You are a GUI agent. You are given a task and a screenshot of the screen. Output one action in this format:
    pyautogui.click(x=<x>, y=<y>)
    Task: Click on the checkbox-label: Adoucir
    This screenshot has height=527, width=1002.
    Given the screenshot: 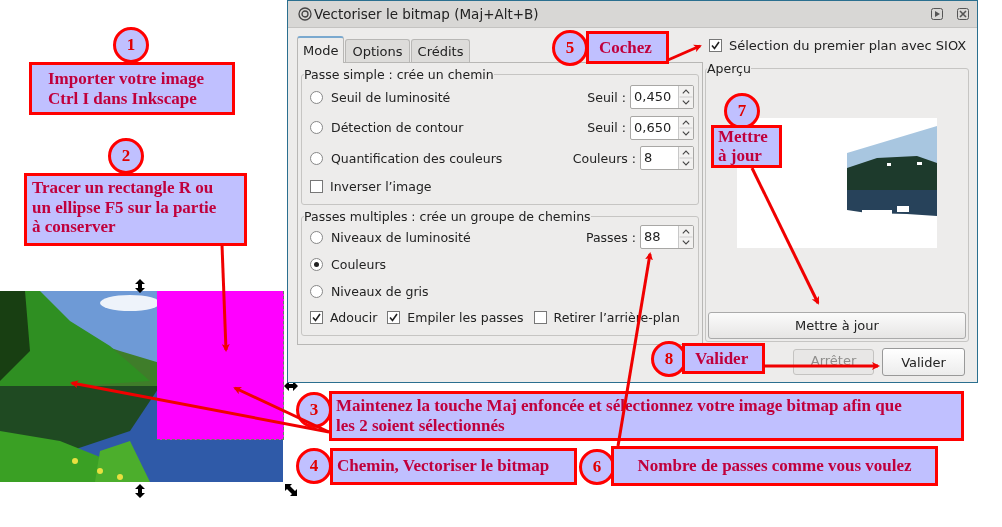 What is the action you would take?
    pyautogui.click(x=354, y=317)
    